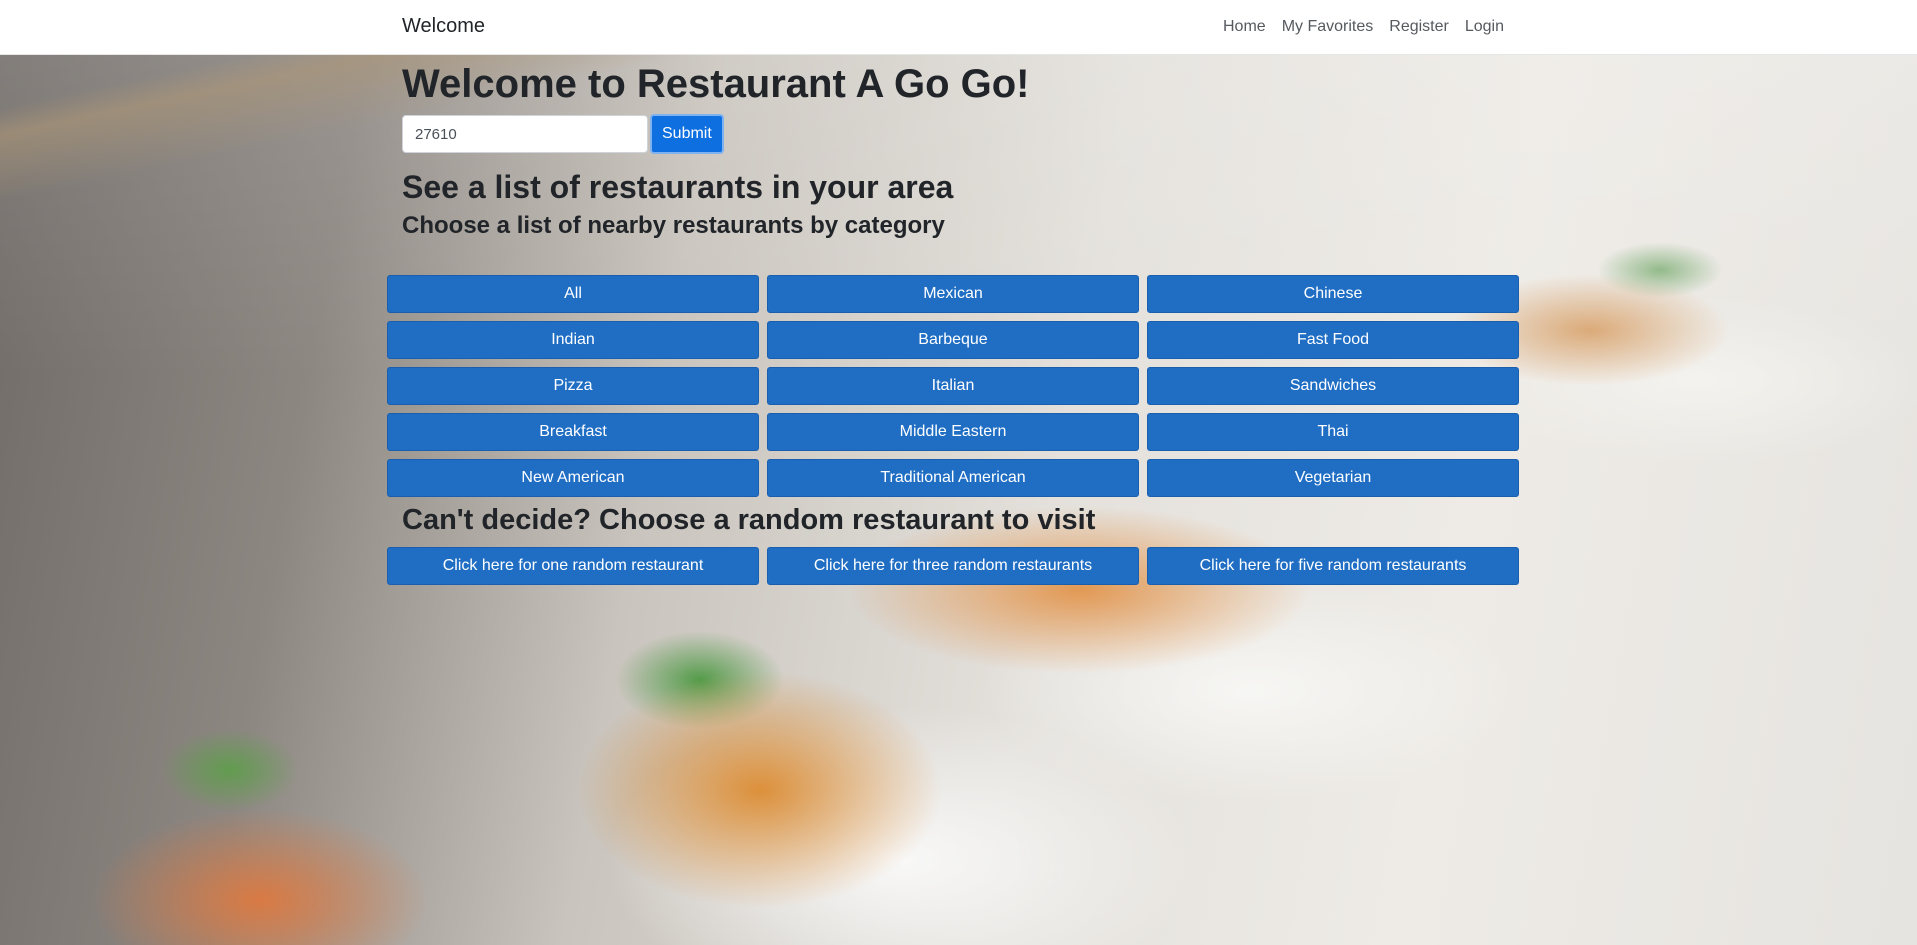  Describe the element at coordinates (953, 432) in the screenshot. I see `category-button-middle-eastern: Middle Eastern` at that location.